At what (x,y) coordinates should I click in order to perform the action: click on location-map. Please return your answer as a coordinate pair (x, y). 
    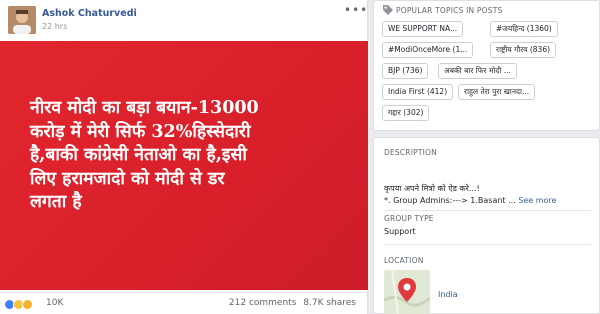
    Looking at the image, I should click on (407, 292).